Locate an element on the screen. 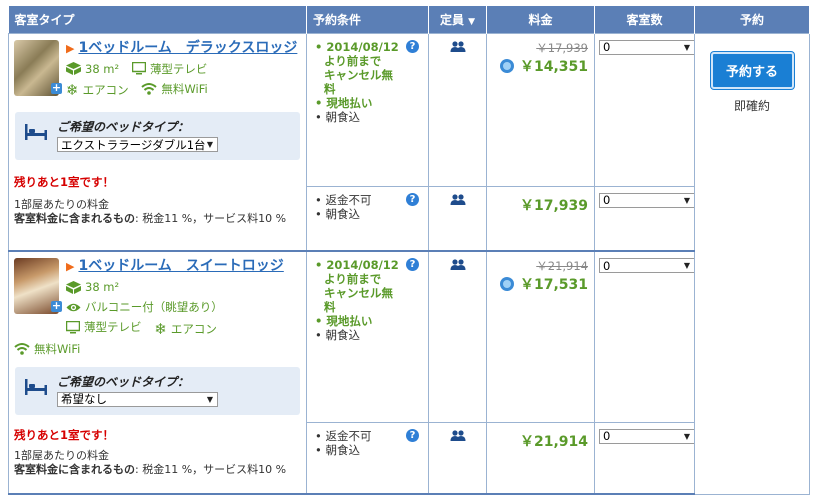 This screenshot has height=503, width=823. price-note: 1部屋あたりの料金 is located at coordinates (61, 204).